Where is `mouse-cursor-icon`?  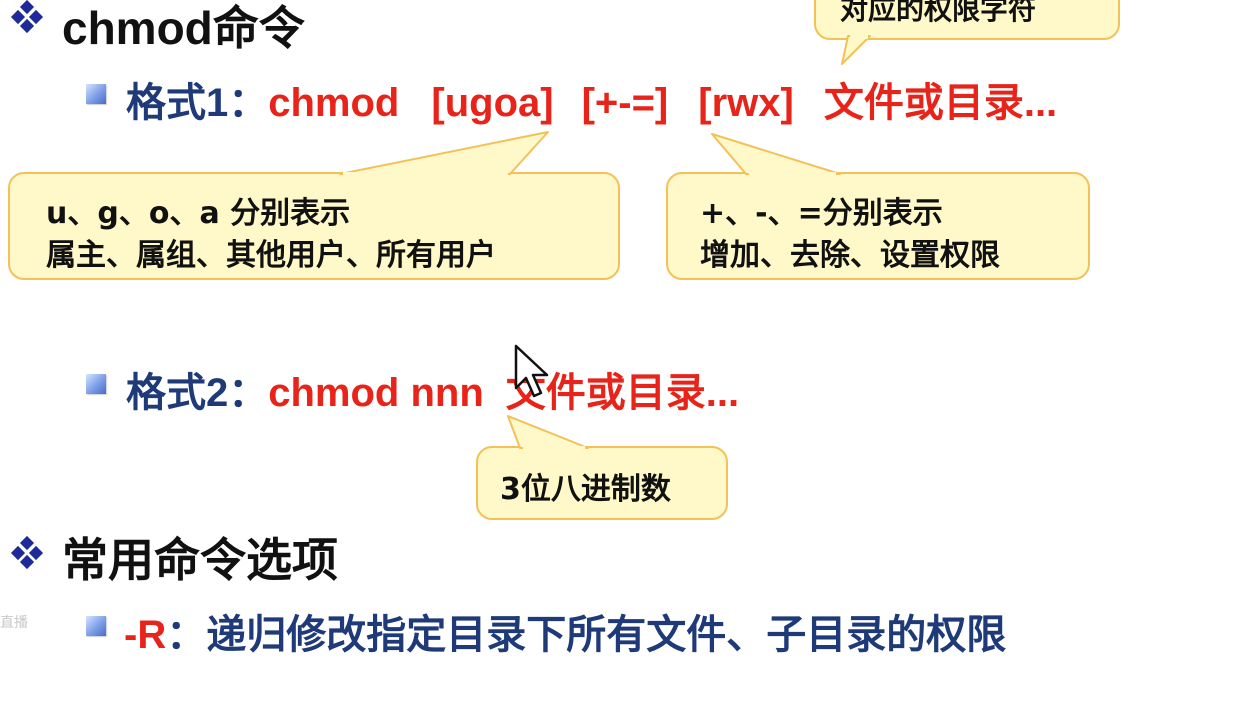
mouse-cursor-icon is located at coordinates (531, 371).